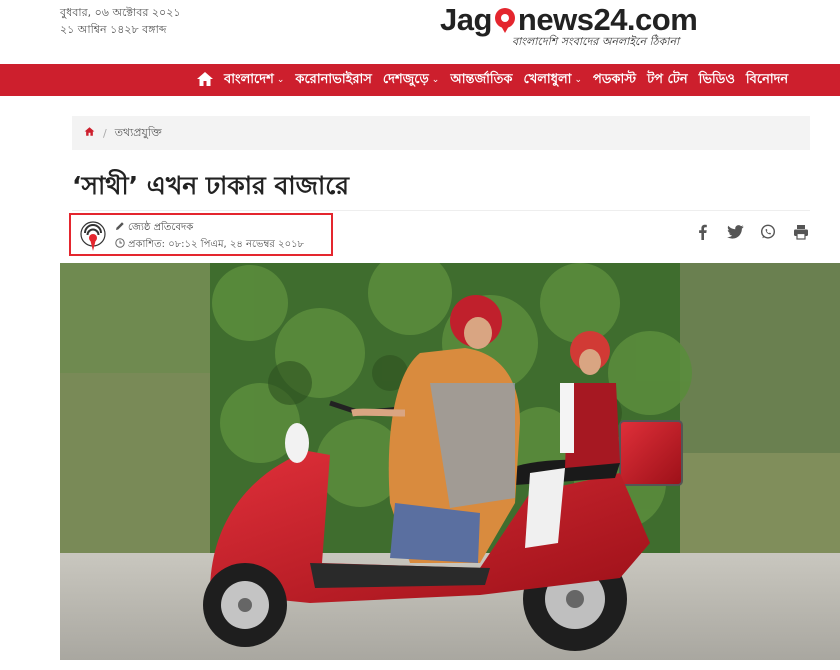  I want to click on nav-item-label: আন্তর্জাতিক, so click(481, 79).